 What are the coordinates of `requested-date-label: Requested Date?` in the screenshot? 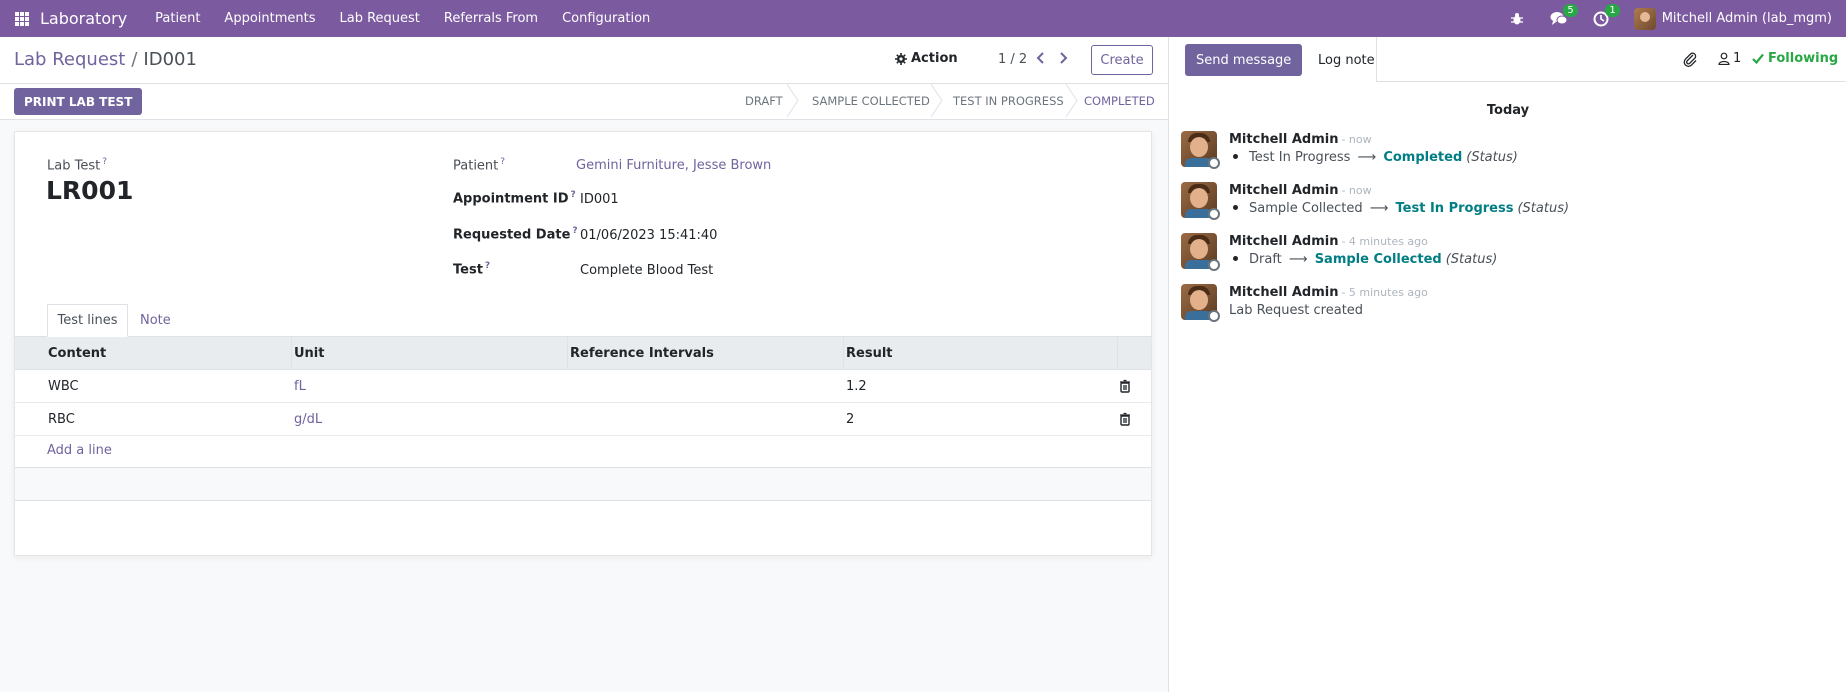 It's located at (515, 234).